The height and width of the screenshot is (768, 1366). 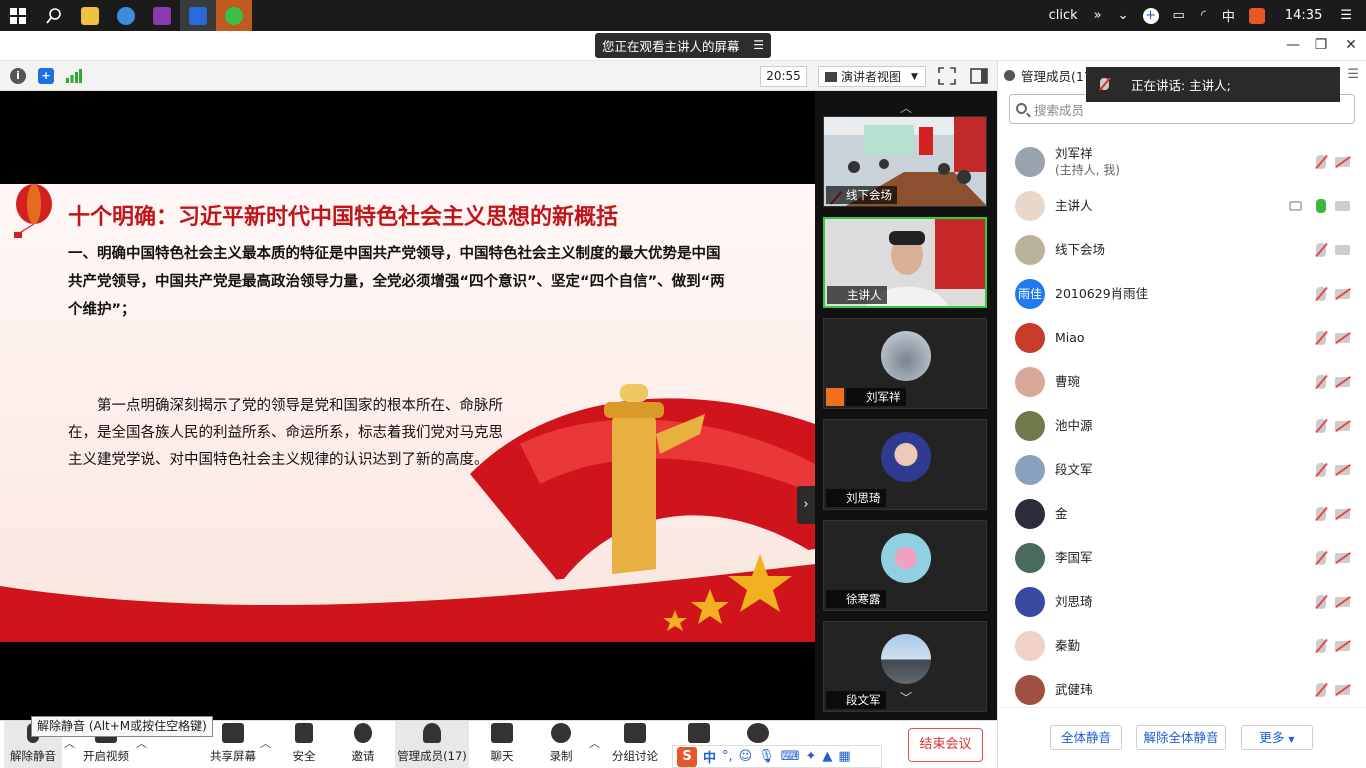 What do you see at coordinates (304, 744) in the screenshot?
I see `security-button: 安全` at bounding box center [304, 744].